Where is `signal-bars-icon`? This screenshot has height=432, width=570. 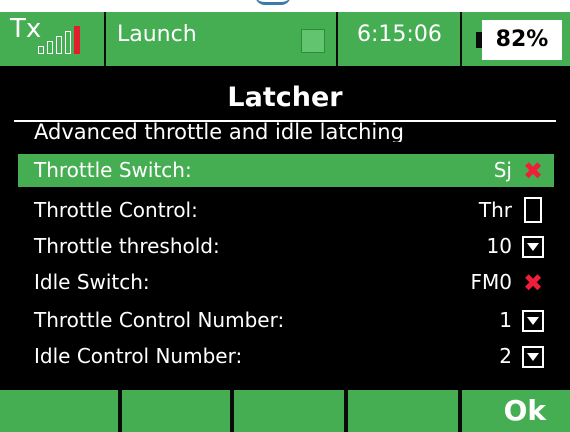 signal-bars-icon is located at coordinates (68, 40).